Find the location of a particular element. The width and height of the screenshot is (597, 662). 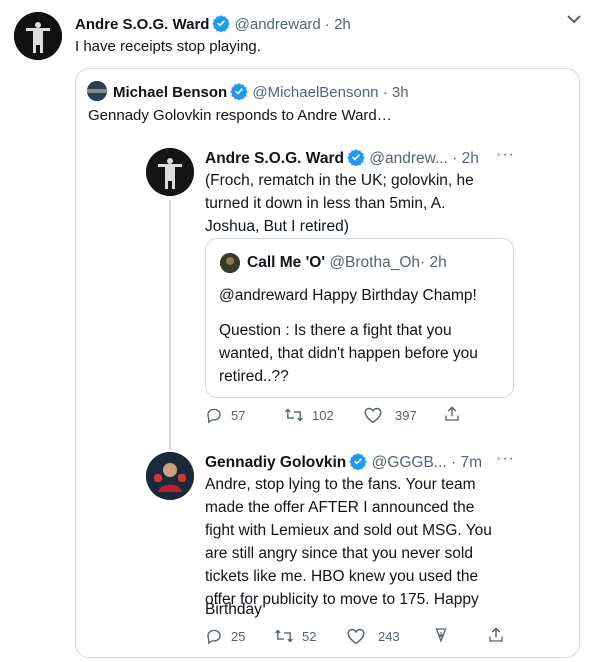

more-options-icon is located at coordinates (574, 19).